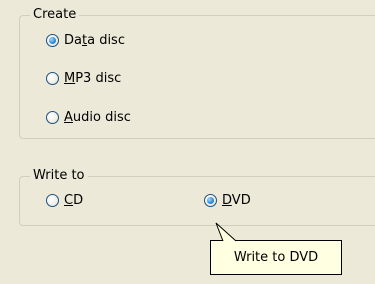 The height and width of the screenshot is (284, 375). Describe the element at coordinates (93, 78) in the screenshot. I see `mp3-disc-label: MP3 disc` at that location.